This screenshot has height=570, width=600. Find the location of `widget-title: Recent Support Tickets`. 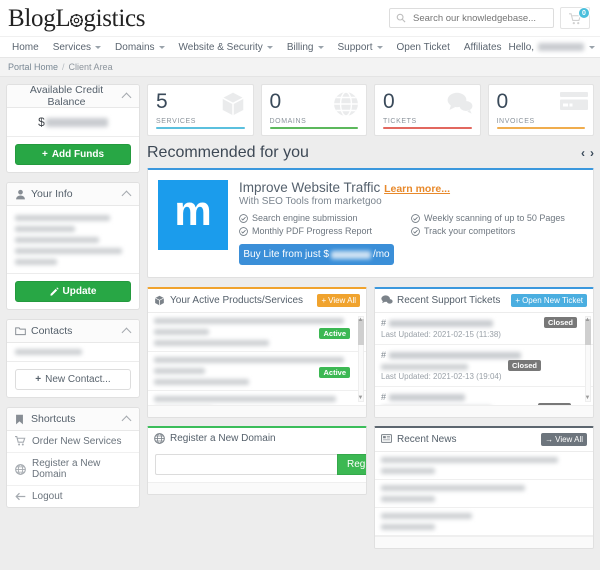

widget-title: Recent Support Tickets is located at coordinates (449, 300).